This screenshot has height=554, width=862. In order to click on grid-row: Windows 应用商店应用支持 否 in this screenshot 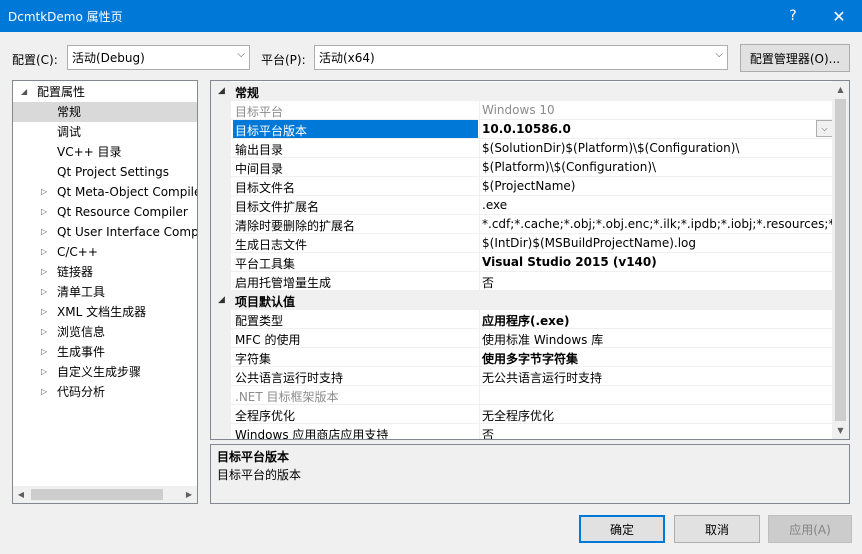, I will do `click(522, 431)`.